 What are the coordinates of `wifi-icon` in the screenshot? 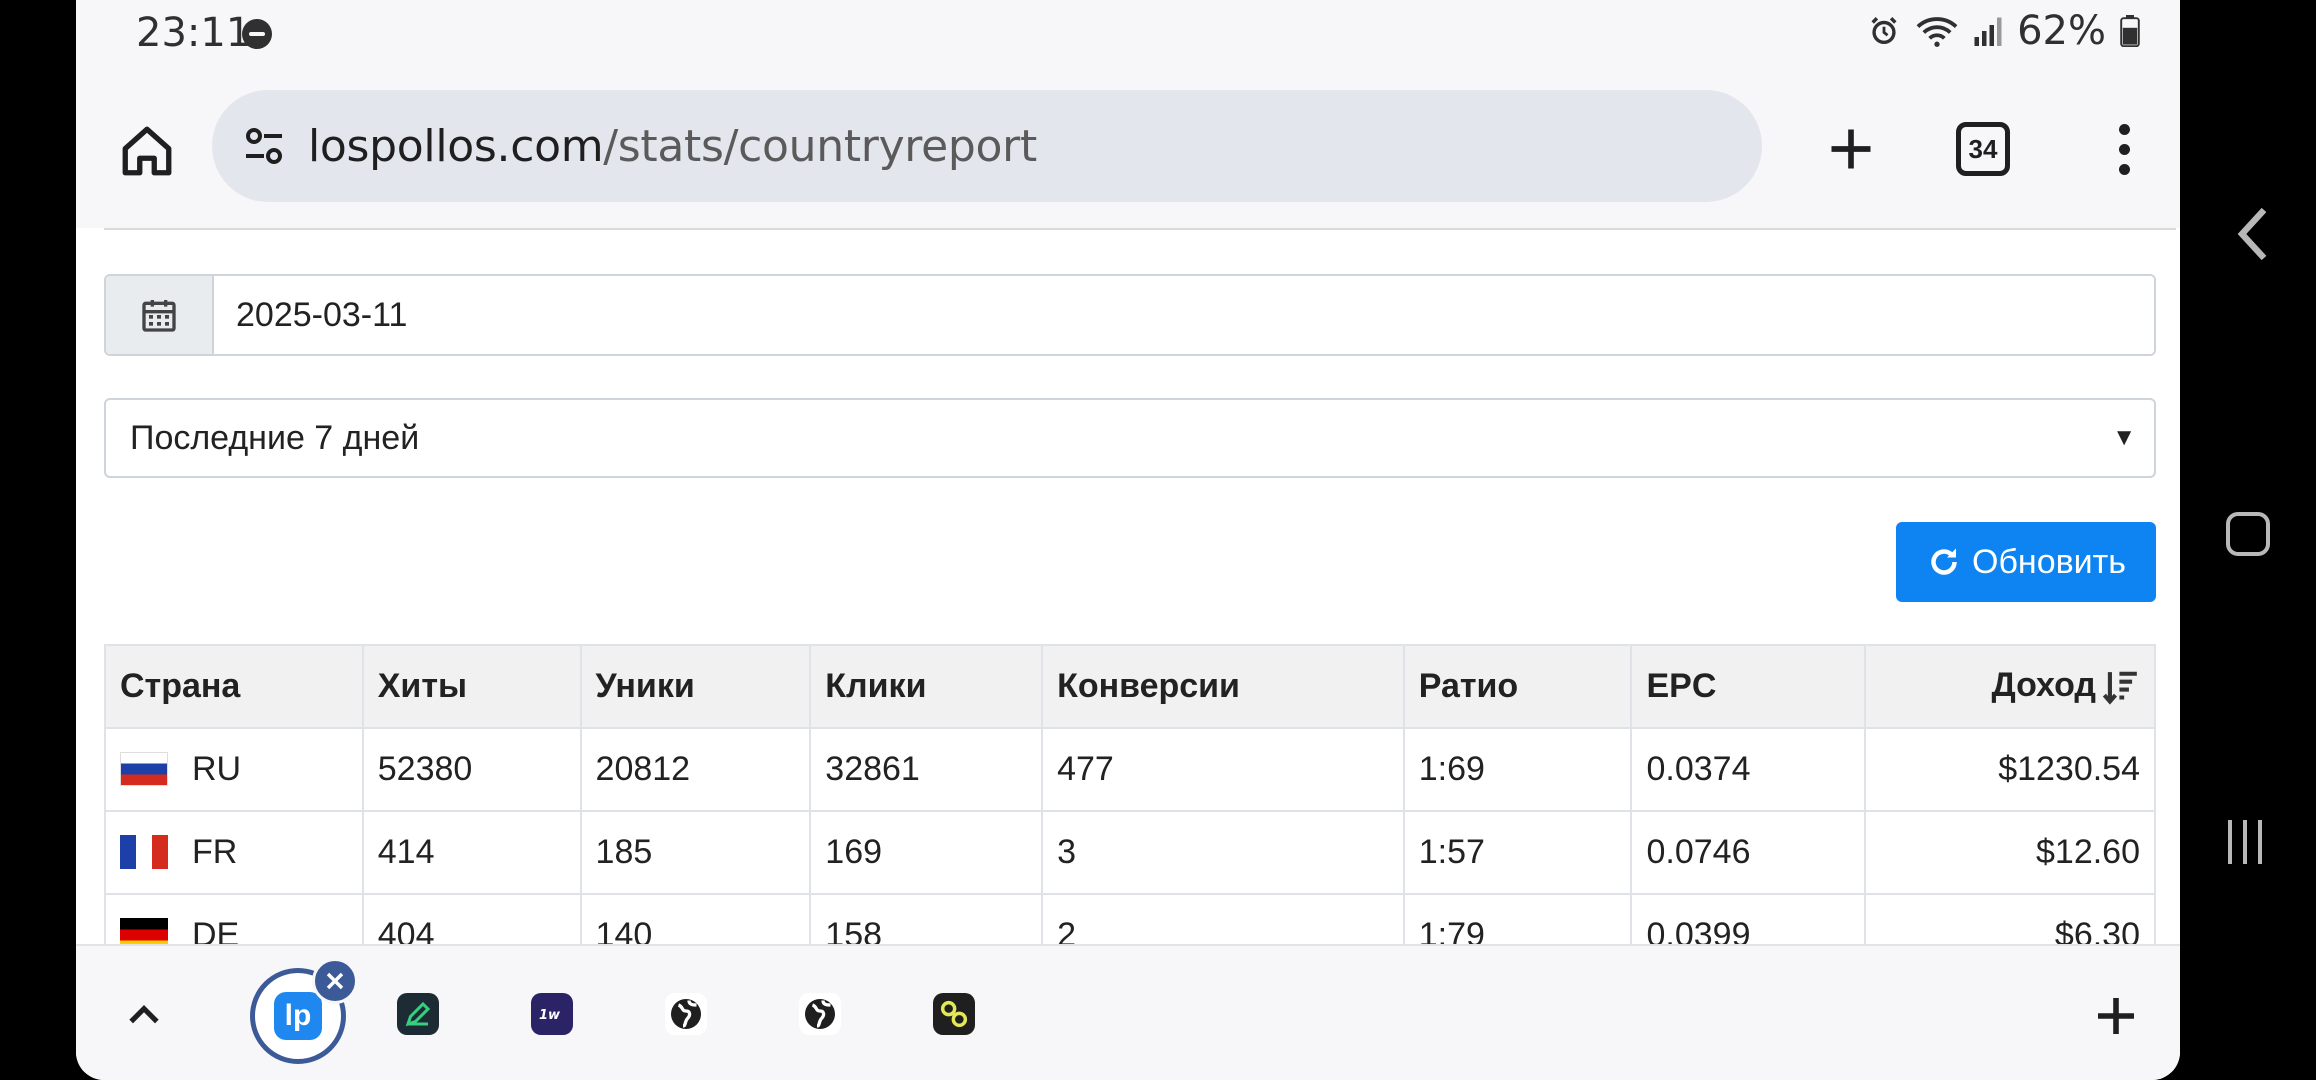 It's located at (1937, 32).